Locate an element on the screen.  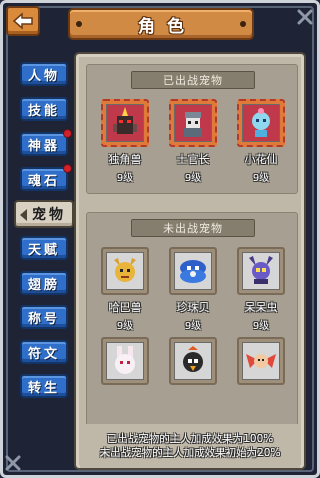
tab-character: 人物 is located at coordinates (44, 74).